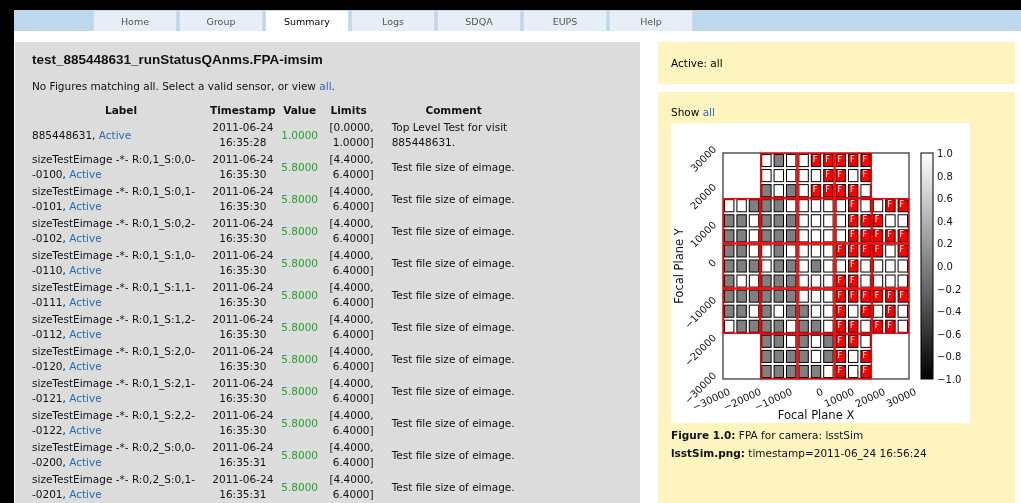 This screenshot has height=503, width=1021. I want to click on label-cell-text: sizeTestEimage -*- R:0,2_S:0,1--0201, Active, so click(114, 487).